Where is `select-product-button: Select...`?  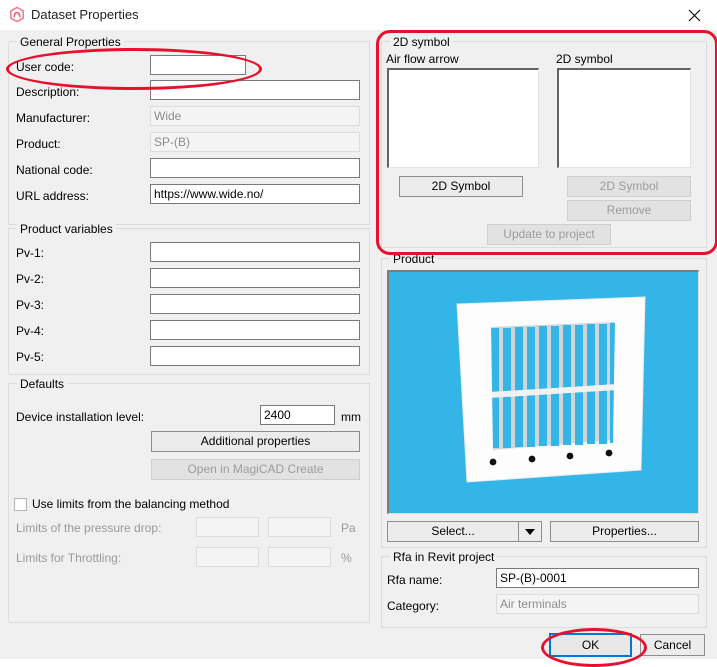 select-product-button: Select... is located at coordinates (452, 531).